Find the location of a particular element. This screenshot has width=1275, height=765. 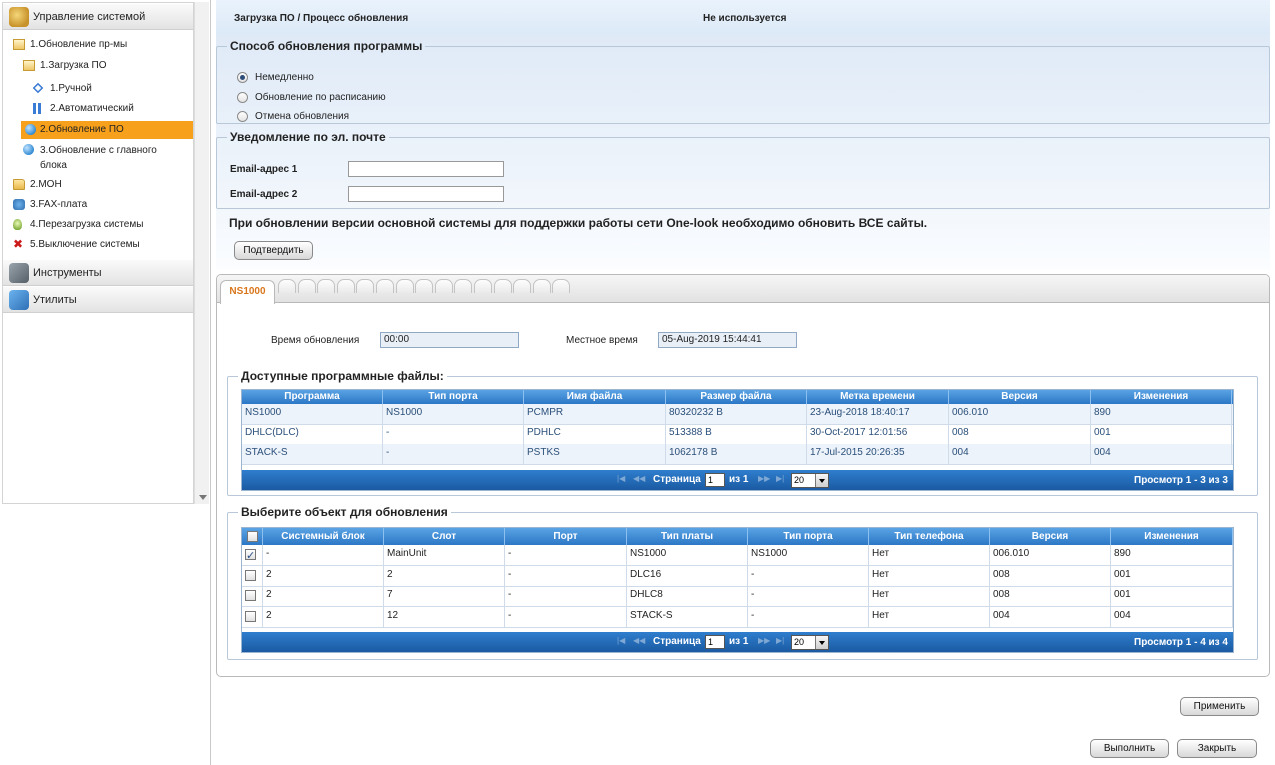

confirm-button: Подтвердить is located at coordinates (273, 250).